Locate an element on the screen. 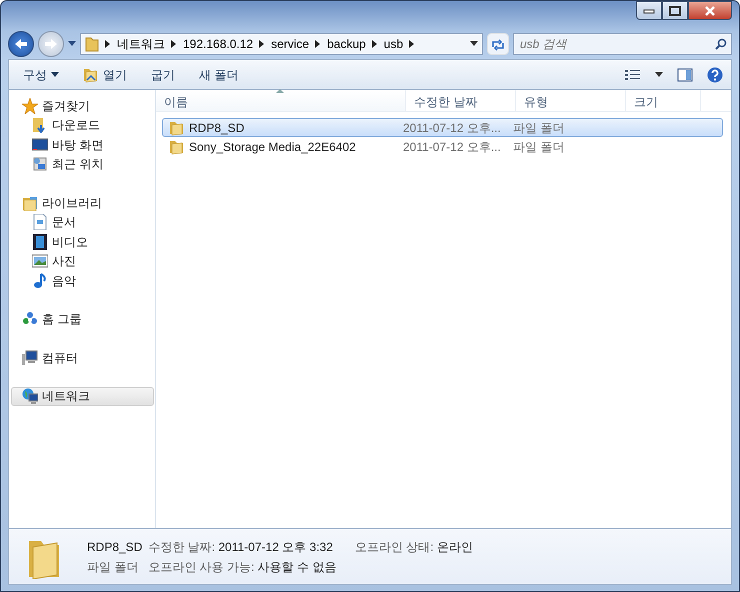 The width and height of the screenshot is (740, 592). forward-arrow-icon is located at coordinates (51, 44).